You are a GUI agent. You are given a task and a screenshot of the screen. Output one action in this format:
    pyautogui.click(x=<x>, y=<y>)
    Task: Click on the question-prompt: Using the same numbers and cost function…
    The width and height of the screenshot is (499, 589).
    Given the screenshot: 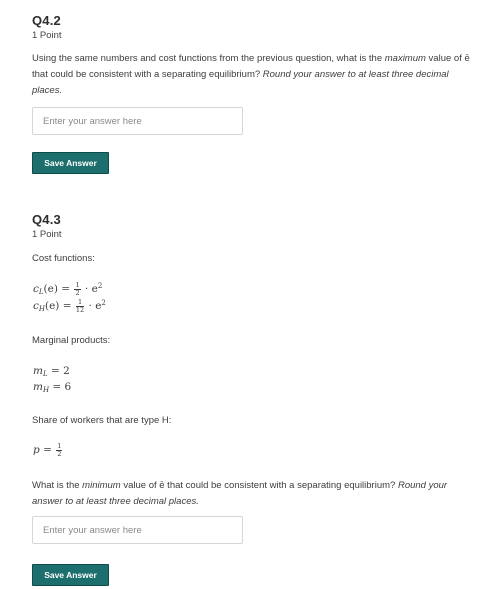 What is the action you would take?
    pyautogui.click(x=252, y=75)
    